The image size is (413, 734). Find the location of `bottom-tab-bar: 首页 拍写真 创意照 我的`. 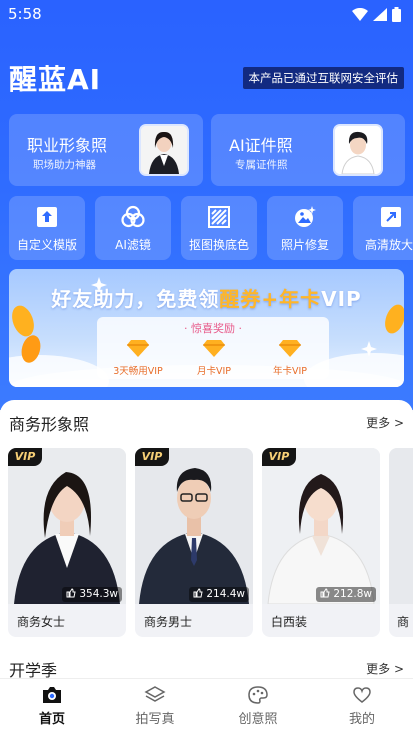

bottom-tab-bar: 首页 拍写真 创意照 我的 is located at coordinates (206, 706).